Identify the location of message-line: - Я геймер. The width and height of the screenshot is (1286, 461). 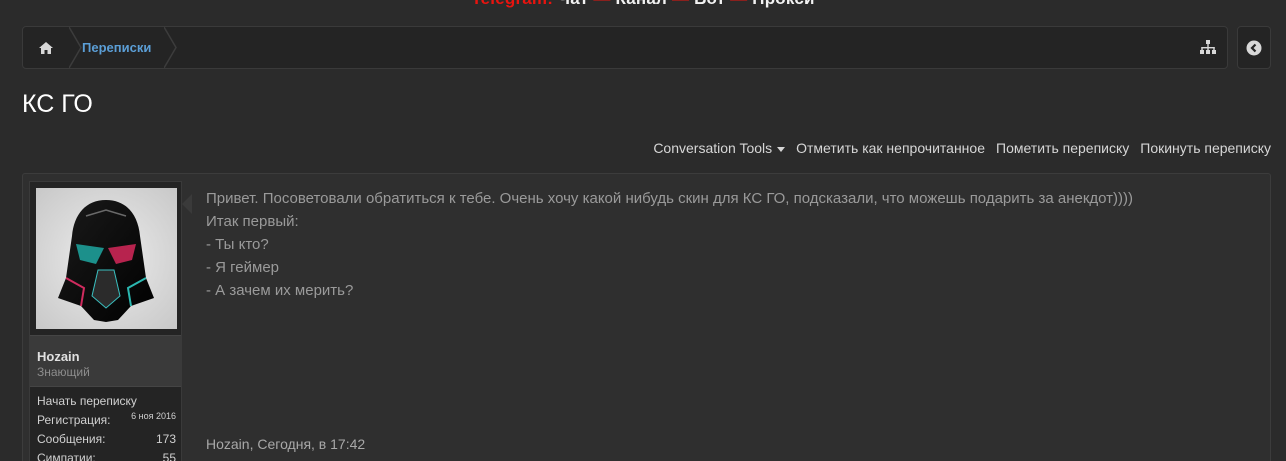
(243, 267).